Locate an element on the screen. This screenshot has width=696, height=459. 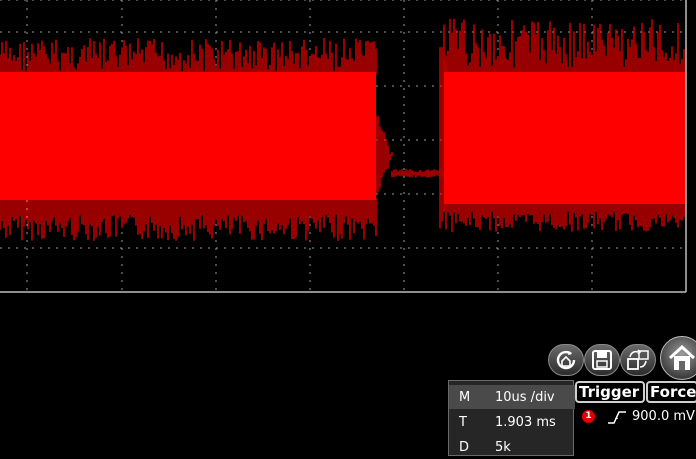
home-button is located at coordinates (678, 358).